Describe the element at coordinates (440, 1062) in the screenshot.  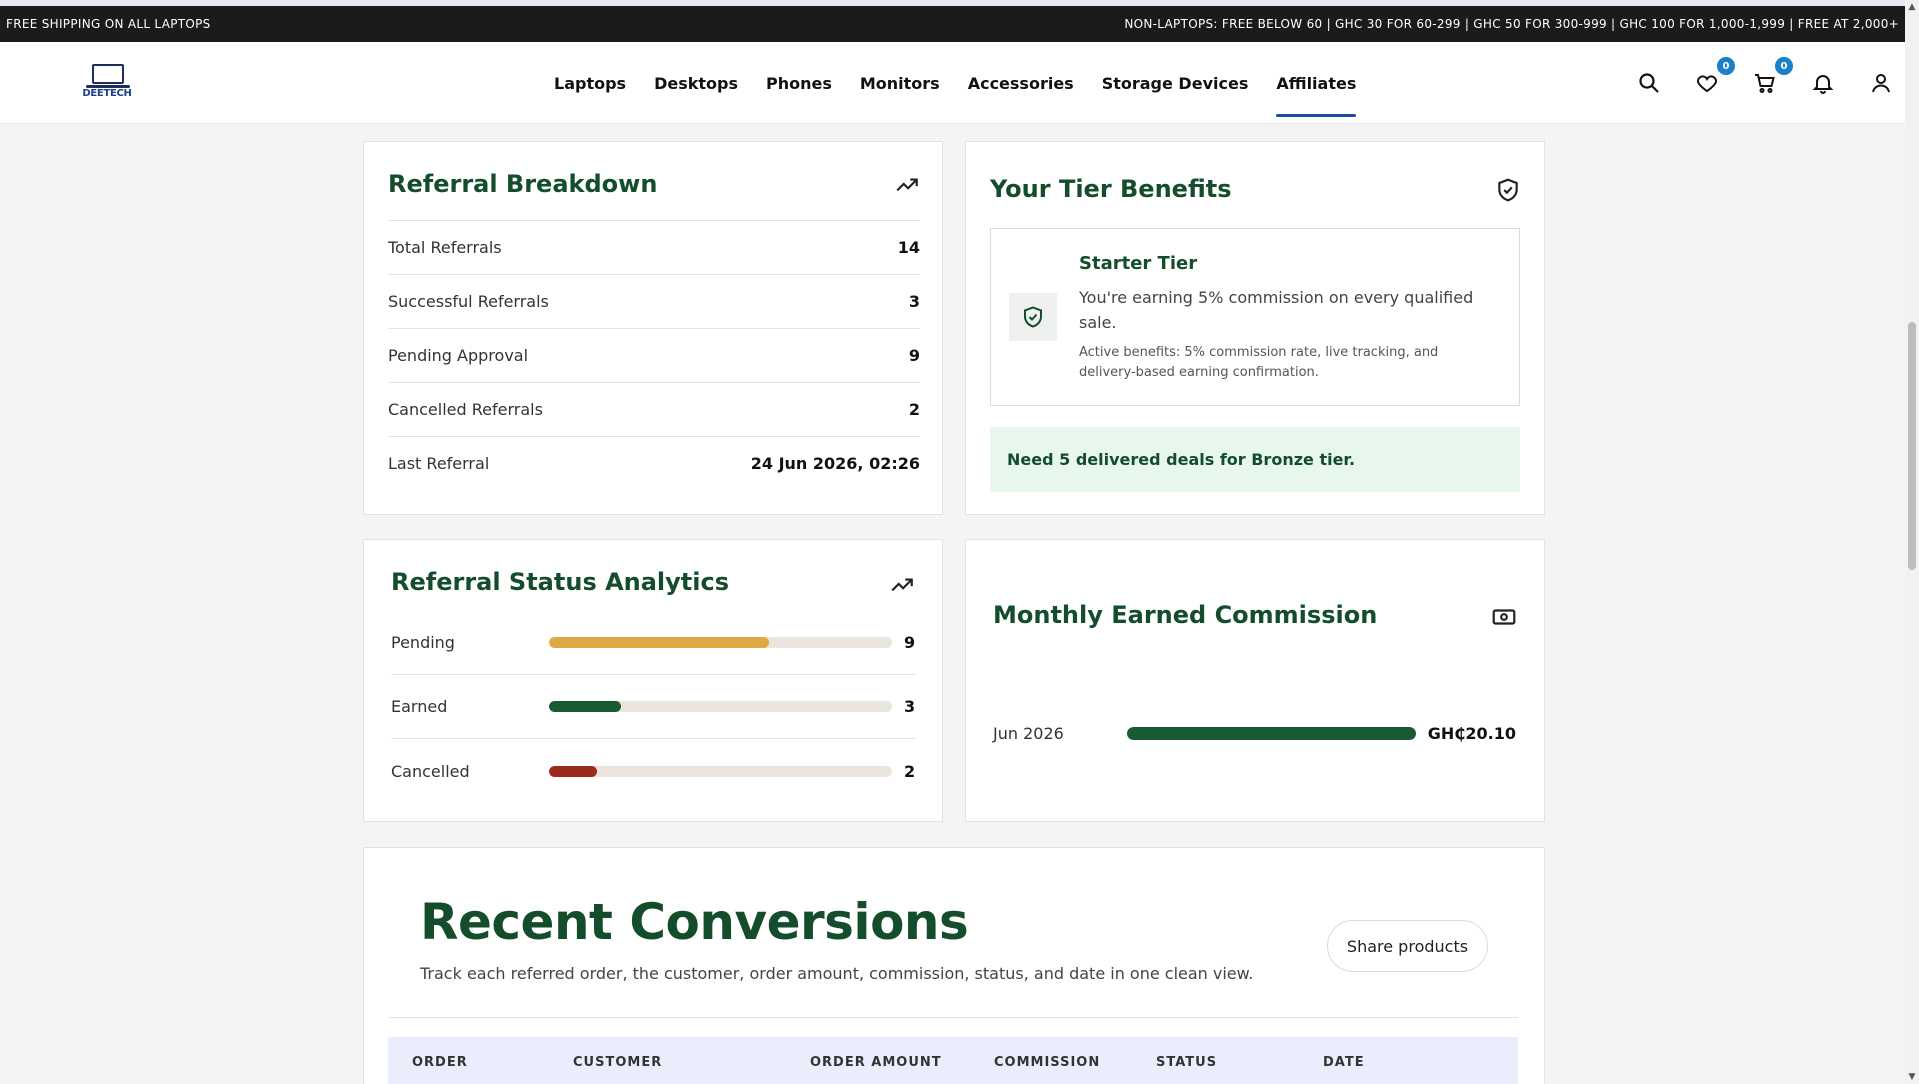
I see `column-header-order: ORDER` at that location.